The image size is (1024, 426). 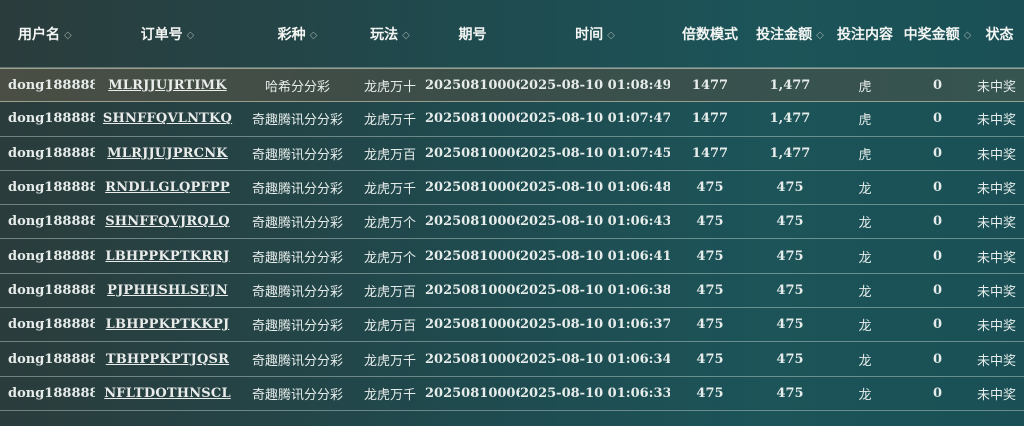 I want to click on order-link: LBHPPKPTKKPJ, so click(x=168, y=324).